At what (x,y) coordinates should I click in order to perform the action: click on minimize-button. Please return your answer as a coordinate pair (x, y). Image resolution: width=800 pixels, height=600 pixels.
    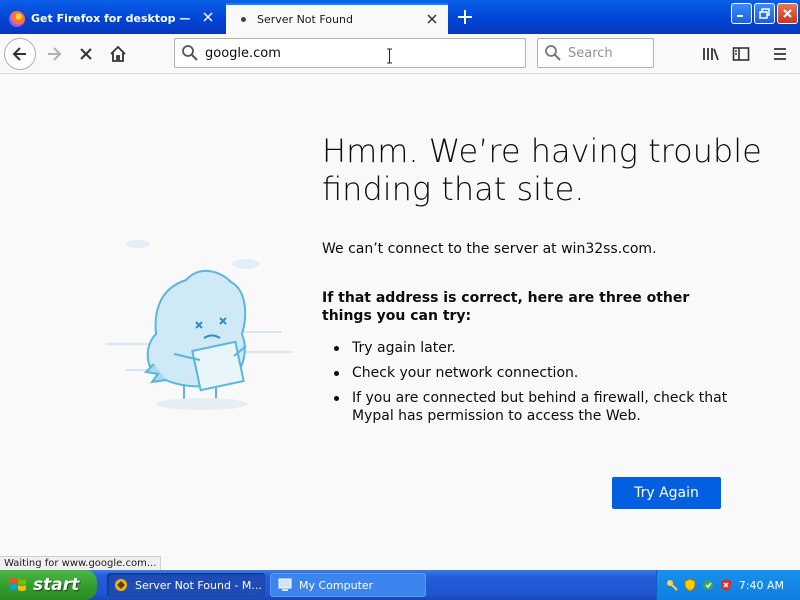
    Looking at the image, I should click on (741, 13).